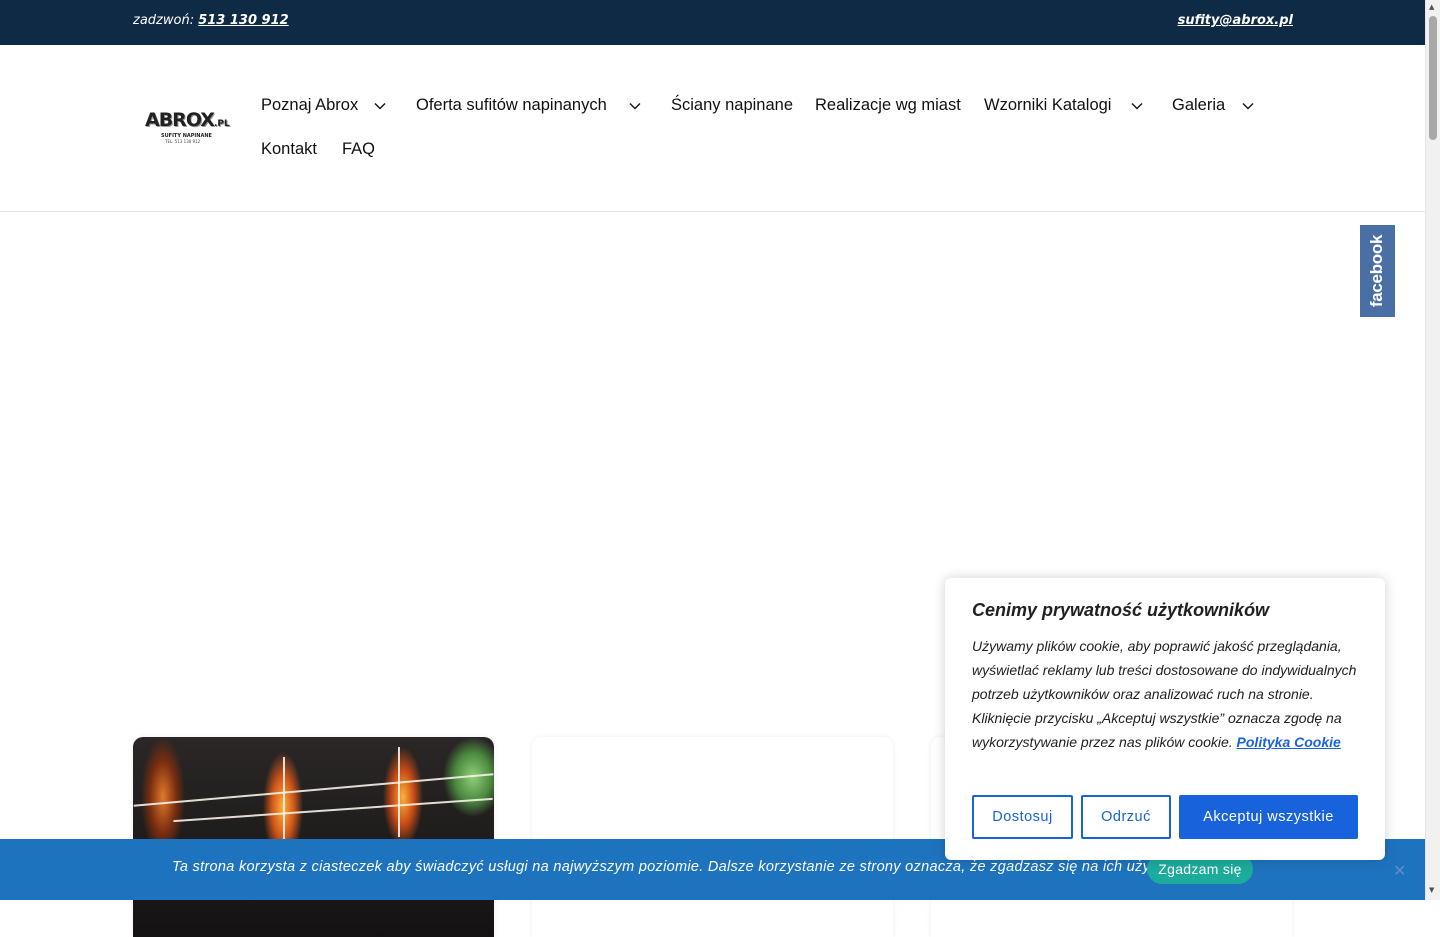  I want to click on page-scrollbar: ▲ ▼, so click(1432, 450).